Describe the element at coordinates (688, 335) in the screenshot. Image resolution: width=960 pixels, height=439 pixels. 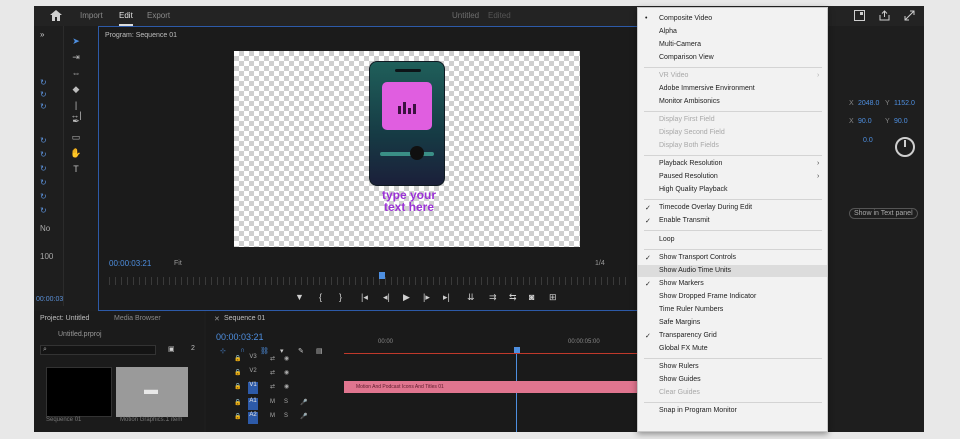
I see `menu-item-transparency-grid: Transparency Grid` at that location.